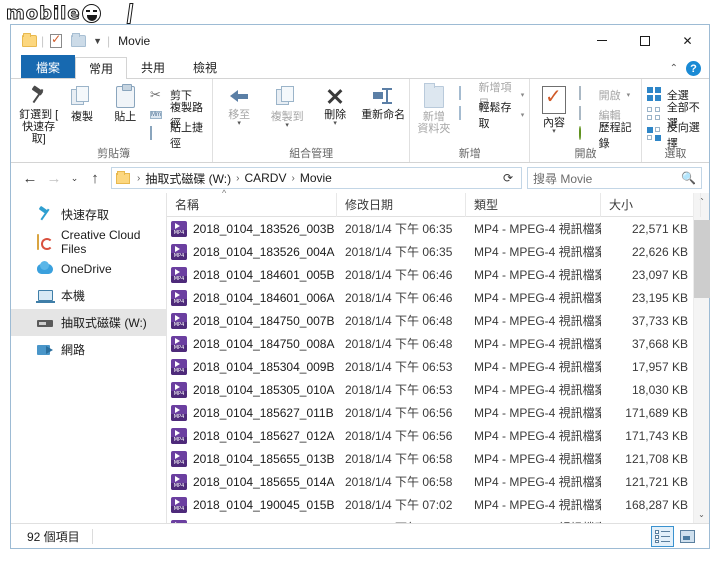 The image size is (720, 570). I want to click on delete-button: 刪除 ▾, so click(335, 104).